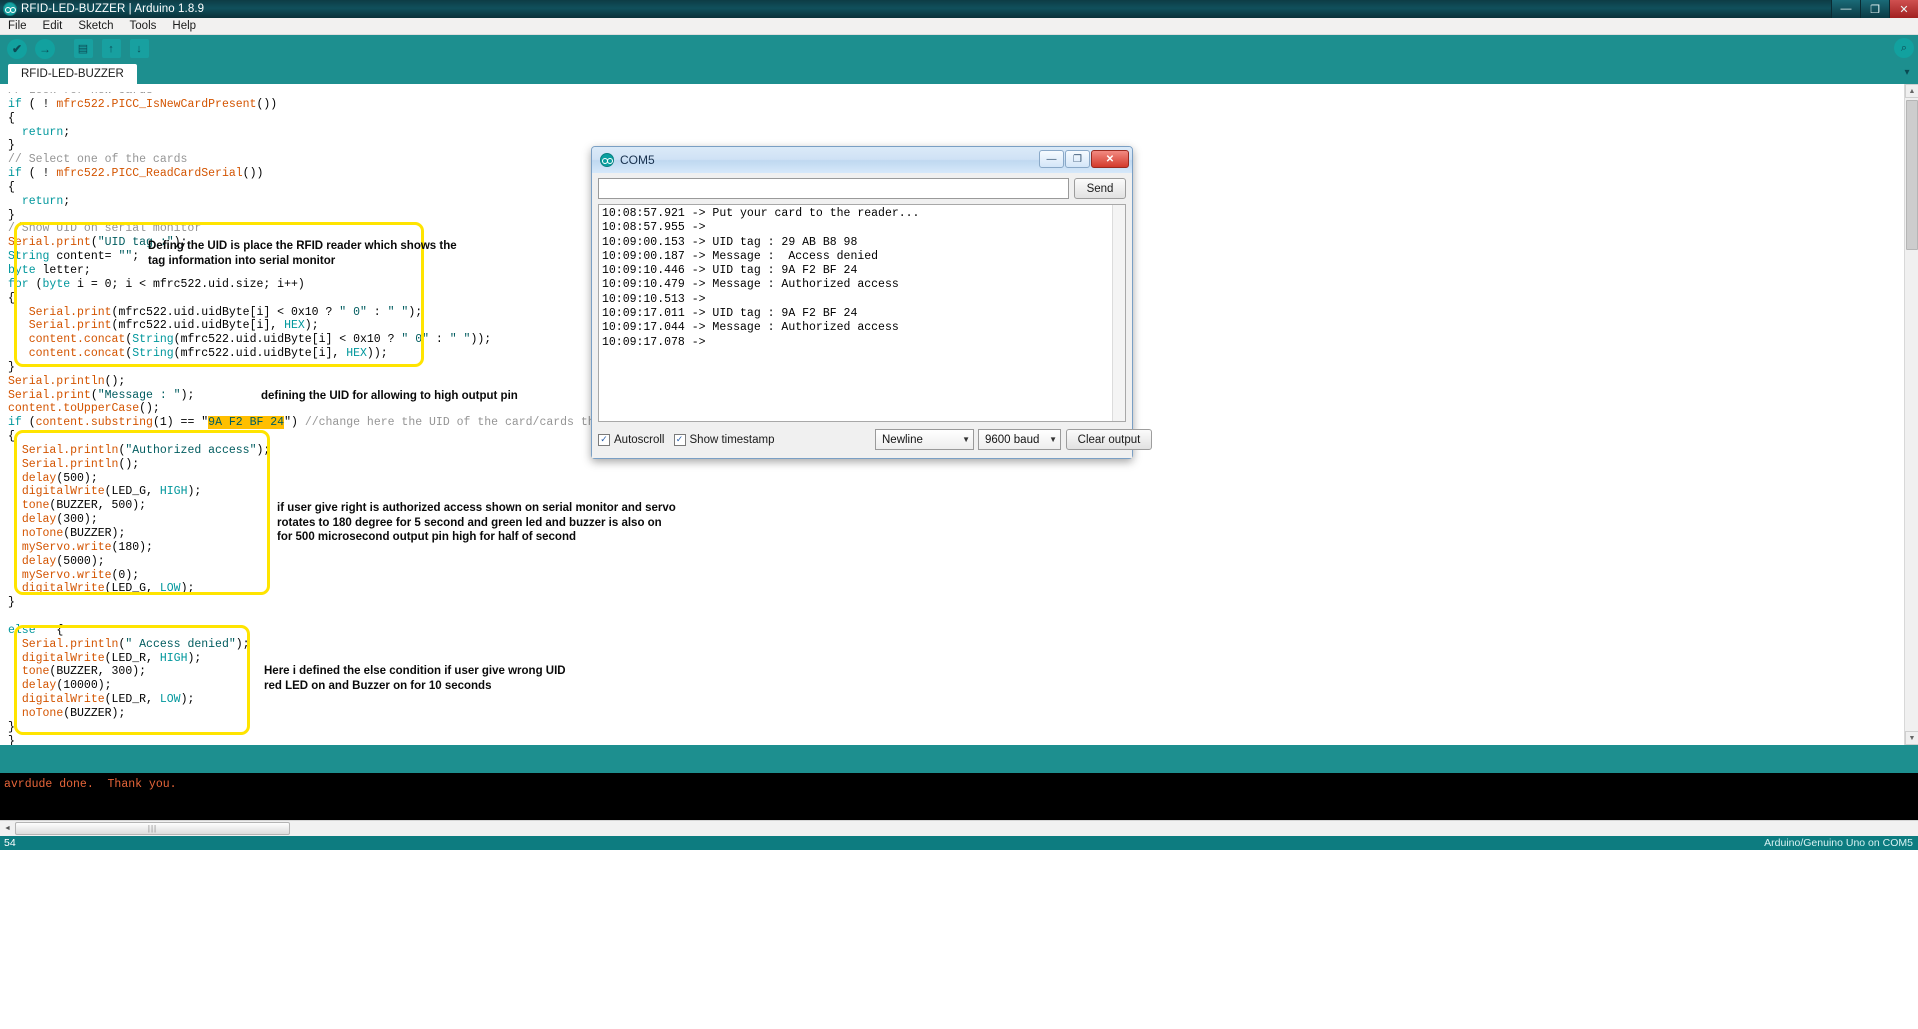 The height and width of the screenshot is (1029, 1918). Describe the element at coordinates (966, 828) in the screenshot. I see `hscroll-track: |||` at that location.